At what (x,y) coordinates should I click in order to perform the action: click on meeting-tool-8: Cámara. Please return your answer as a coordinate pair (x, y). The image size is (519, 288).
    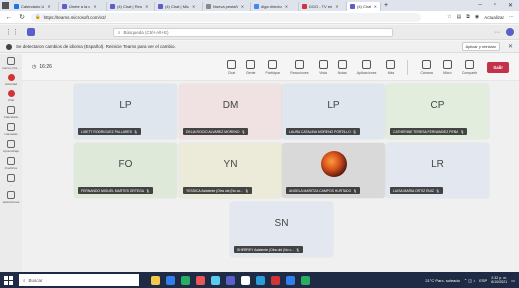
    Looking at the image, I should click on (426, 67).